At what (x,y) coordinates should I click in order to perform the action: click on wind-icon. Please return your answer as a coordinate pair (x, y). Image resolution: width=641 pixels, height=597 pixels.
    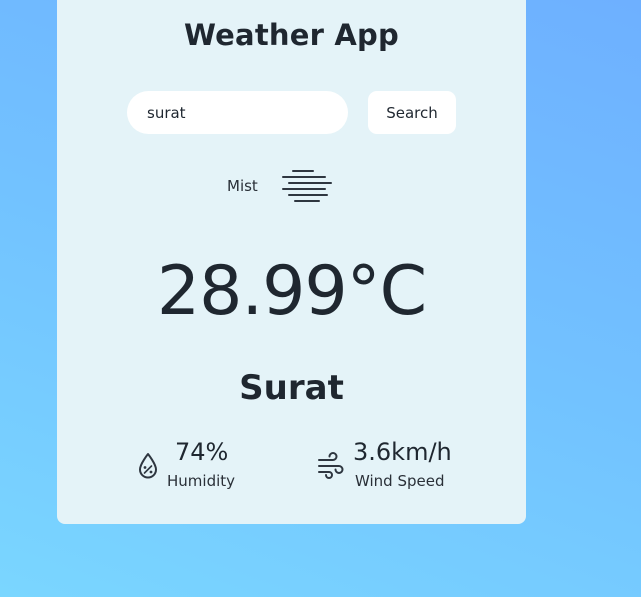
    Looking at the image, I should click on (331, 468).